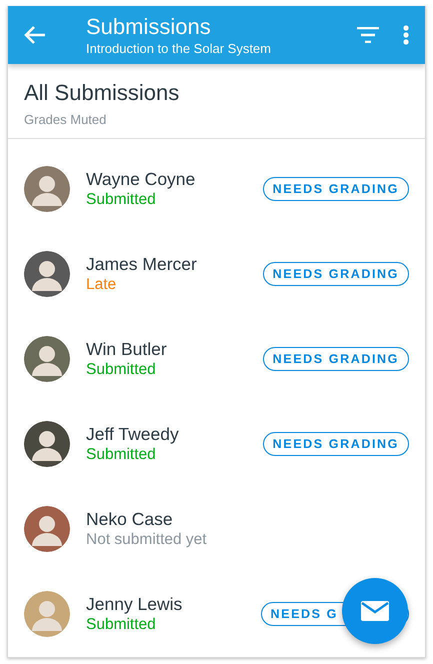 The height and width of the screenshot is (664, 433). Describe the element at coordinates (406, 35) in the screenshot. I see `more-menu-icon` at that location.